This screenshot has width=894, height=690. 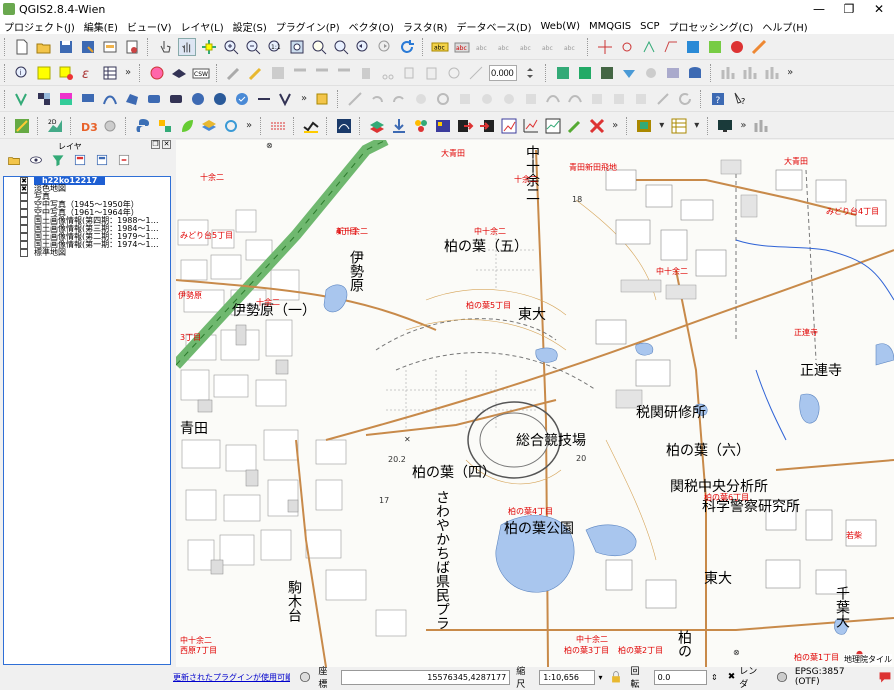 What do you see at coordinates (66, 73) in the screenshot?
I see `deselect-icon` at bounding box center [66, 73].